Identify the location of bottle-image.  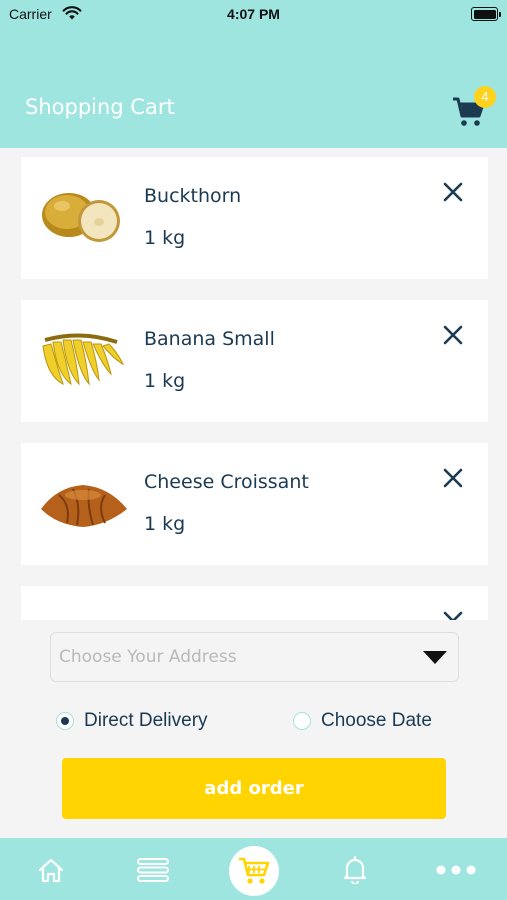
(83, 614).